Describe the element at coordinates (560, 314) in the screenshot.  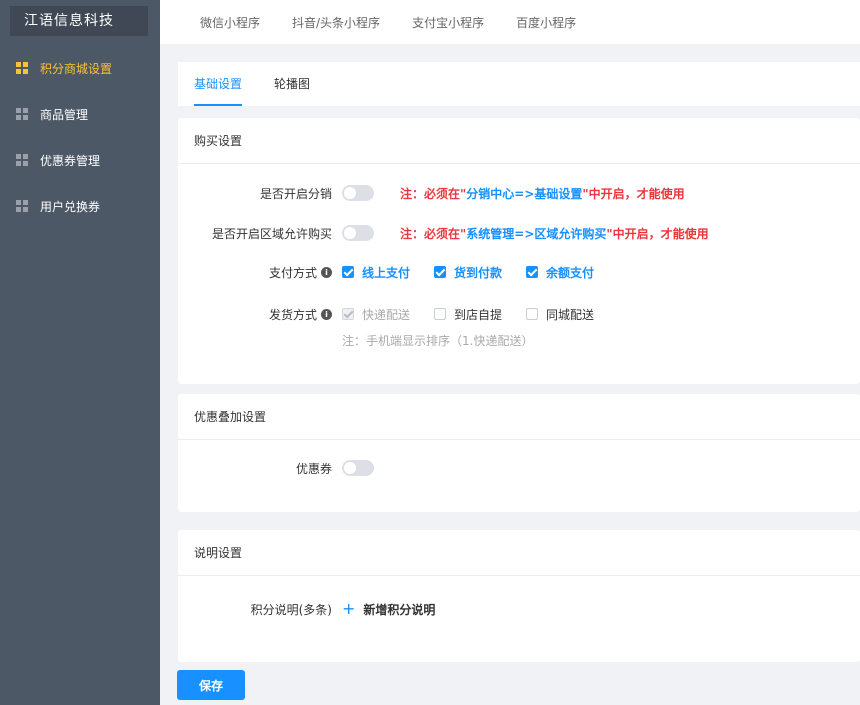
I see `checkbox-local-delivery: 同城配送` at that location.